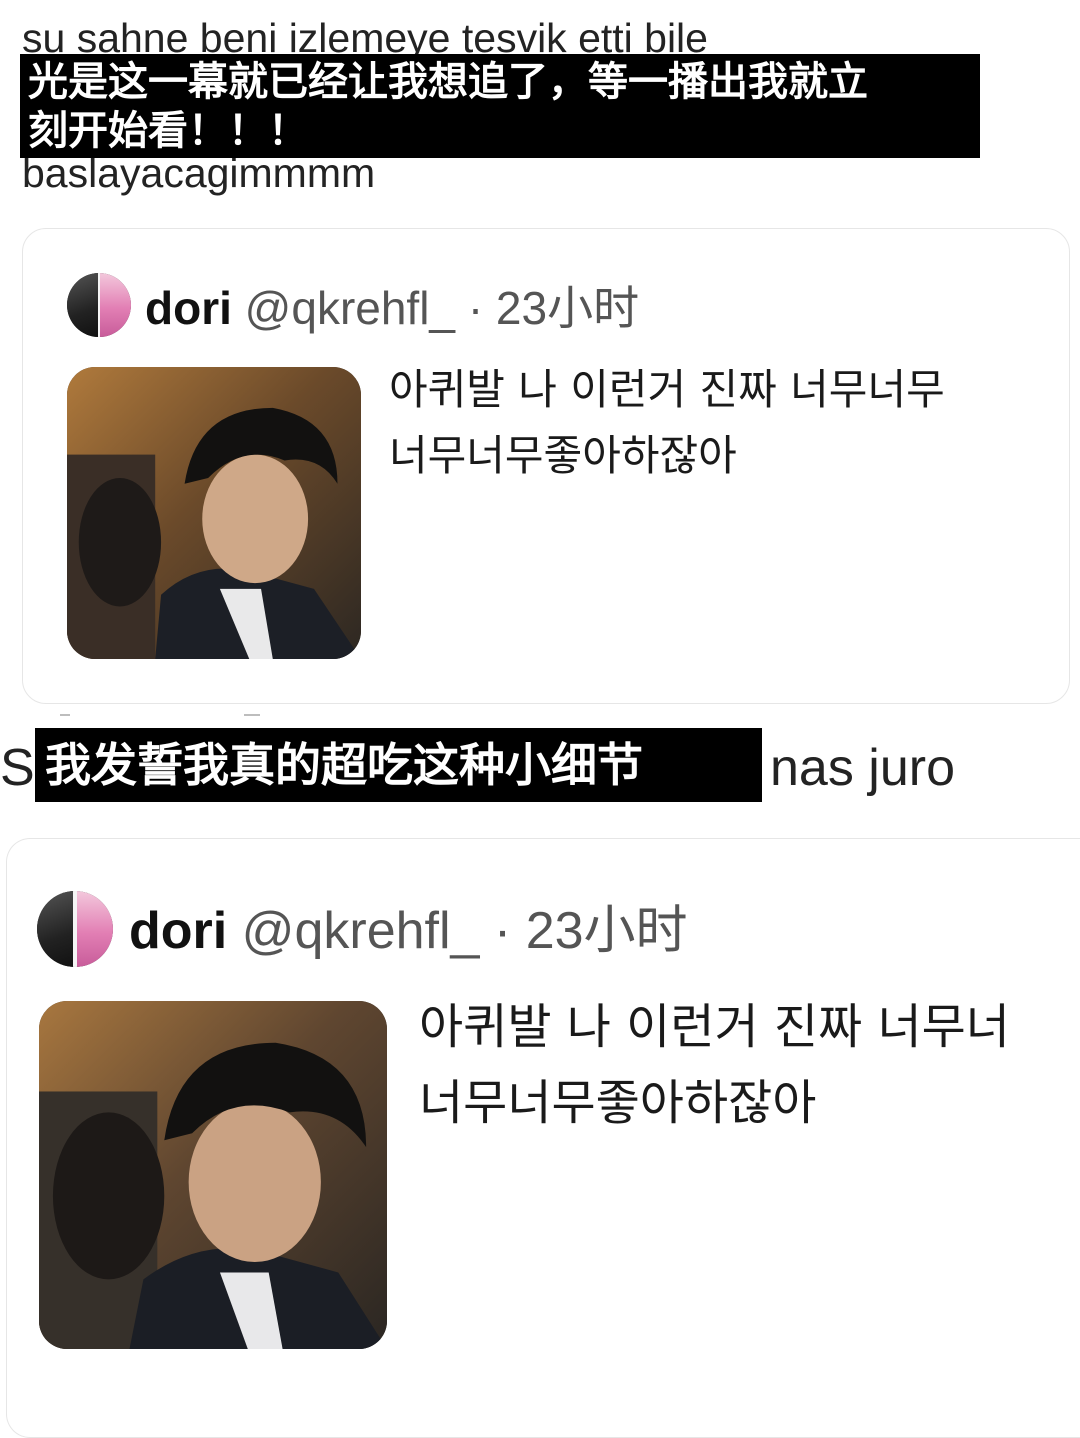 The image size is (1080, 1438). I want to click on tweet-text-line-1: 아퀴발 나 이런거 진짜 너무너, so click(714, 1027).